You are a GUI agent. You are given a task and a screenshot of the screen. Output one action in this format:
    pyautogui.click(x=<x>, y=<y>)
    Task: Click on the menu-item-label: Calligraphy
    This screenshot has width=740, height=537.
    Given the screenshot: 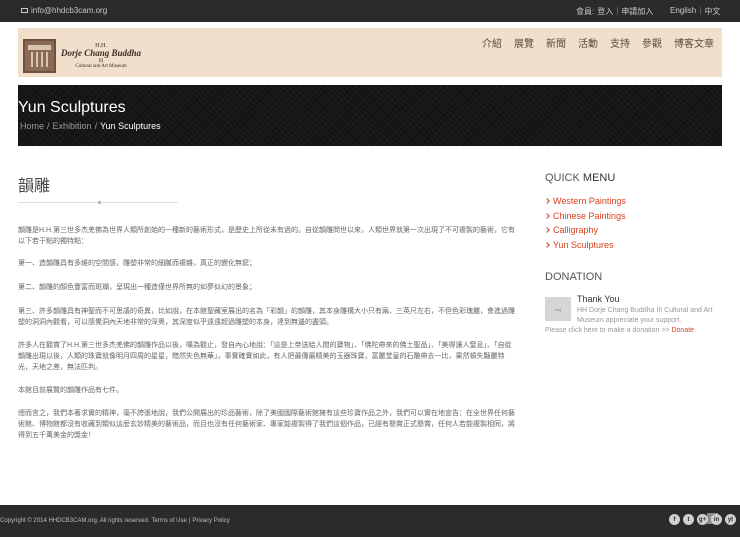 What is the action you would take?
    pyautogui.click(x=575, y=230)
    